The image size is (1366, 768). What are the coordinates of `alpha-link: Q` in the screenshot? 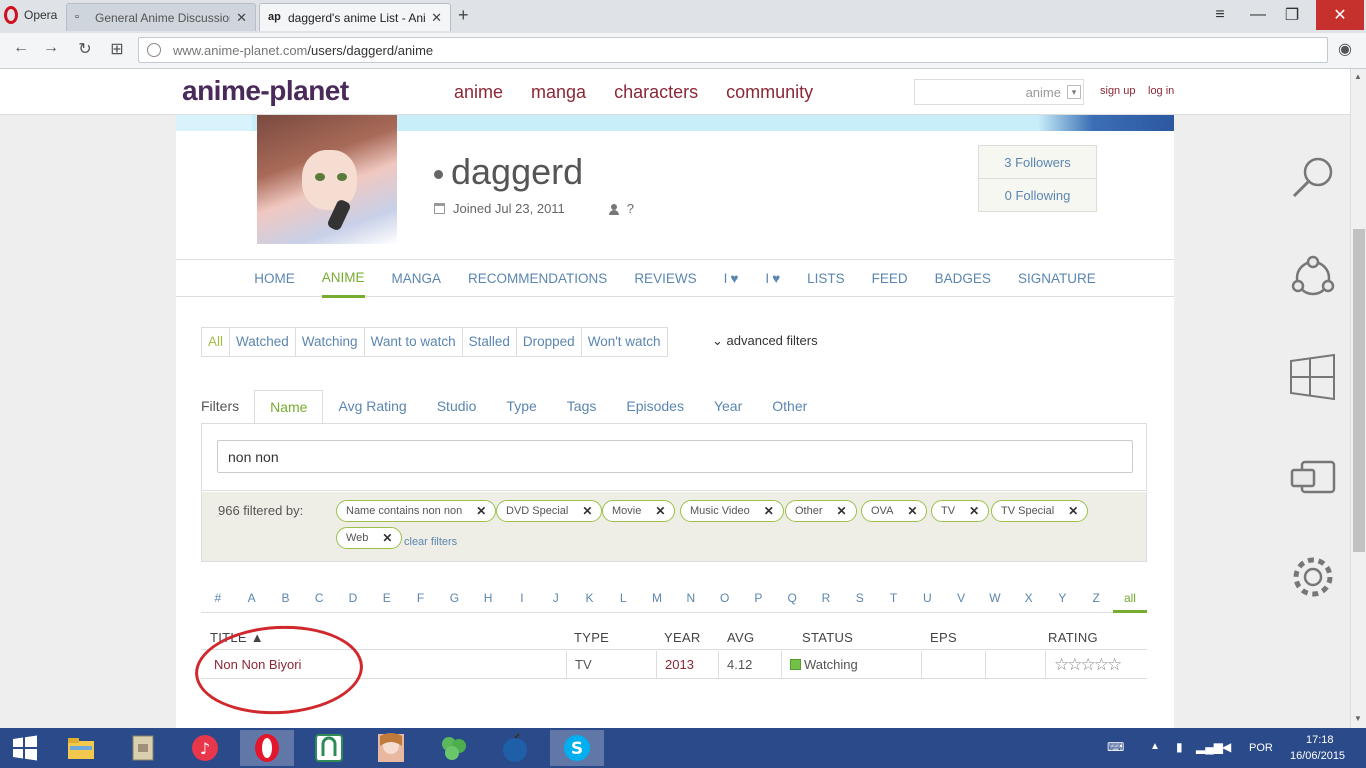 It's located at (792, 601).